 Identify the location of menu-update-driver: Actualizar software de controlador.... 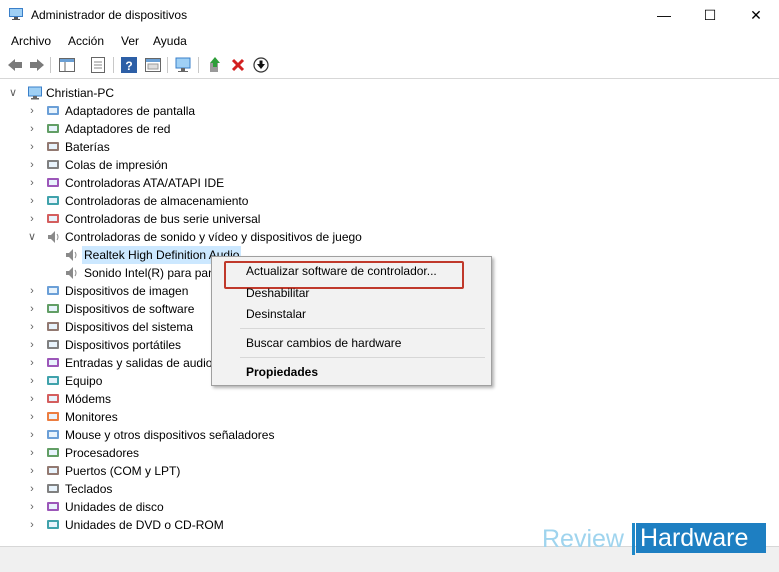
(341, 271).